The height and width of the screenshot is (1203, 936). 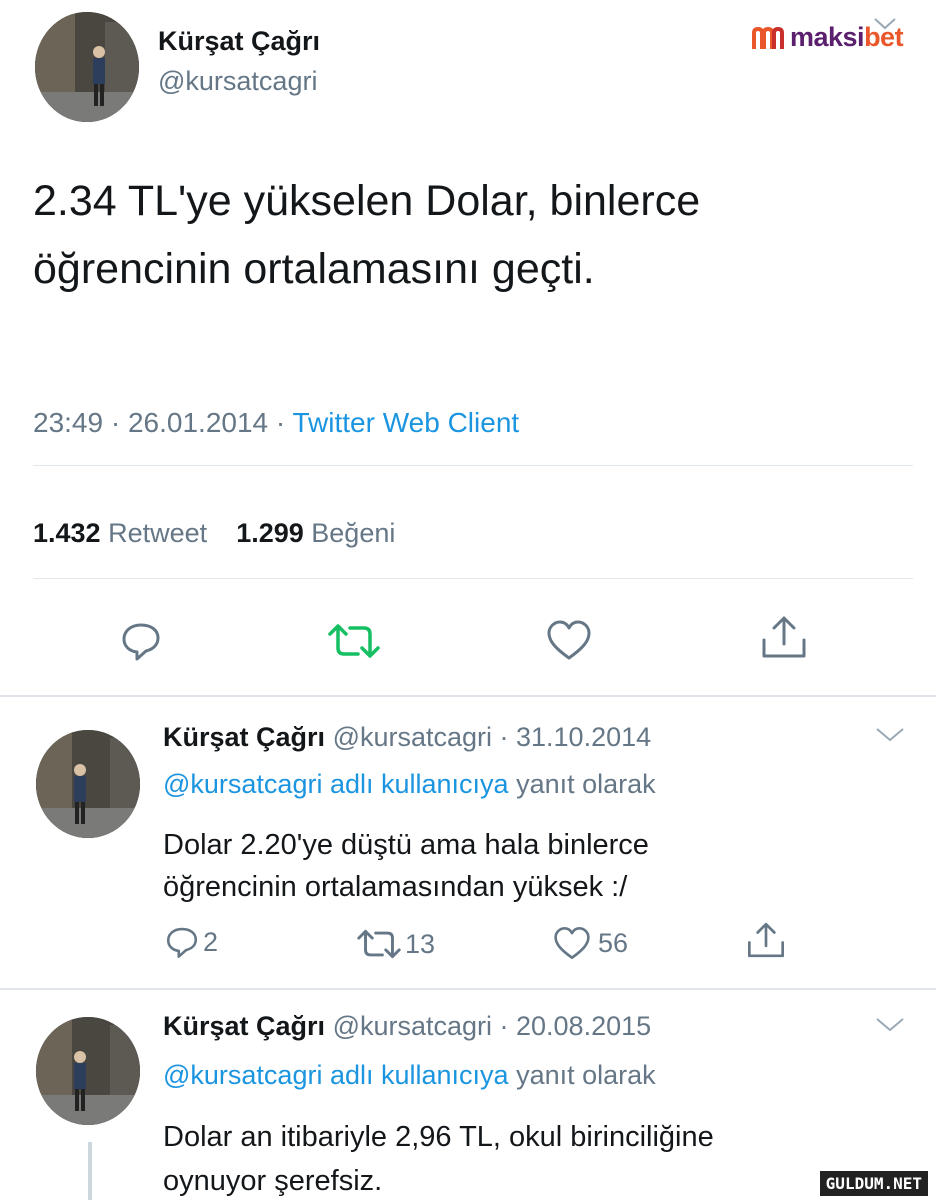 I want to click on like-count: 56, so click(x=613, y=942).